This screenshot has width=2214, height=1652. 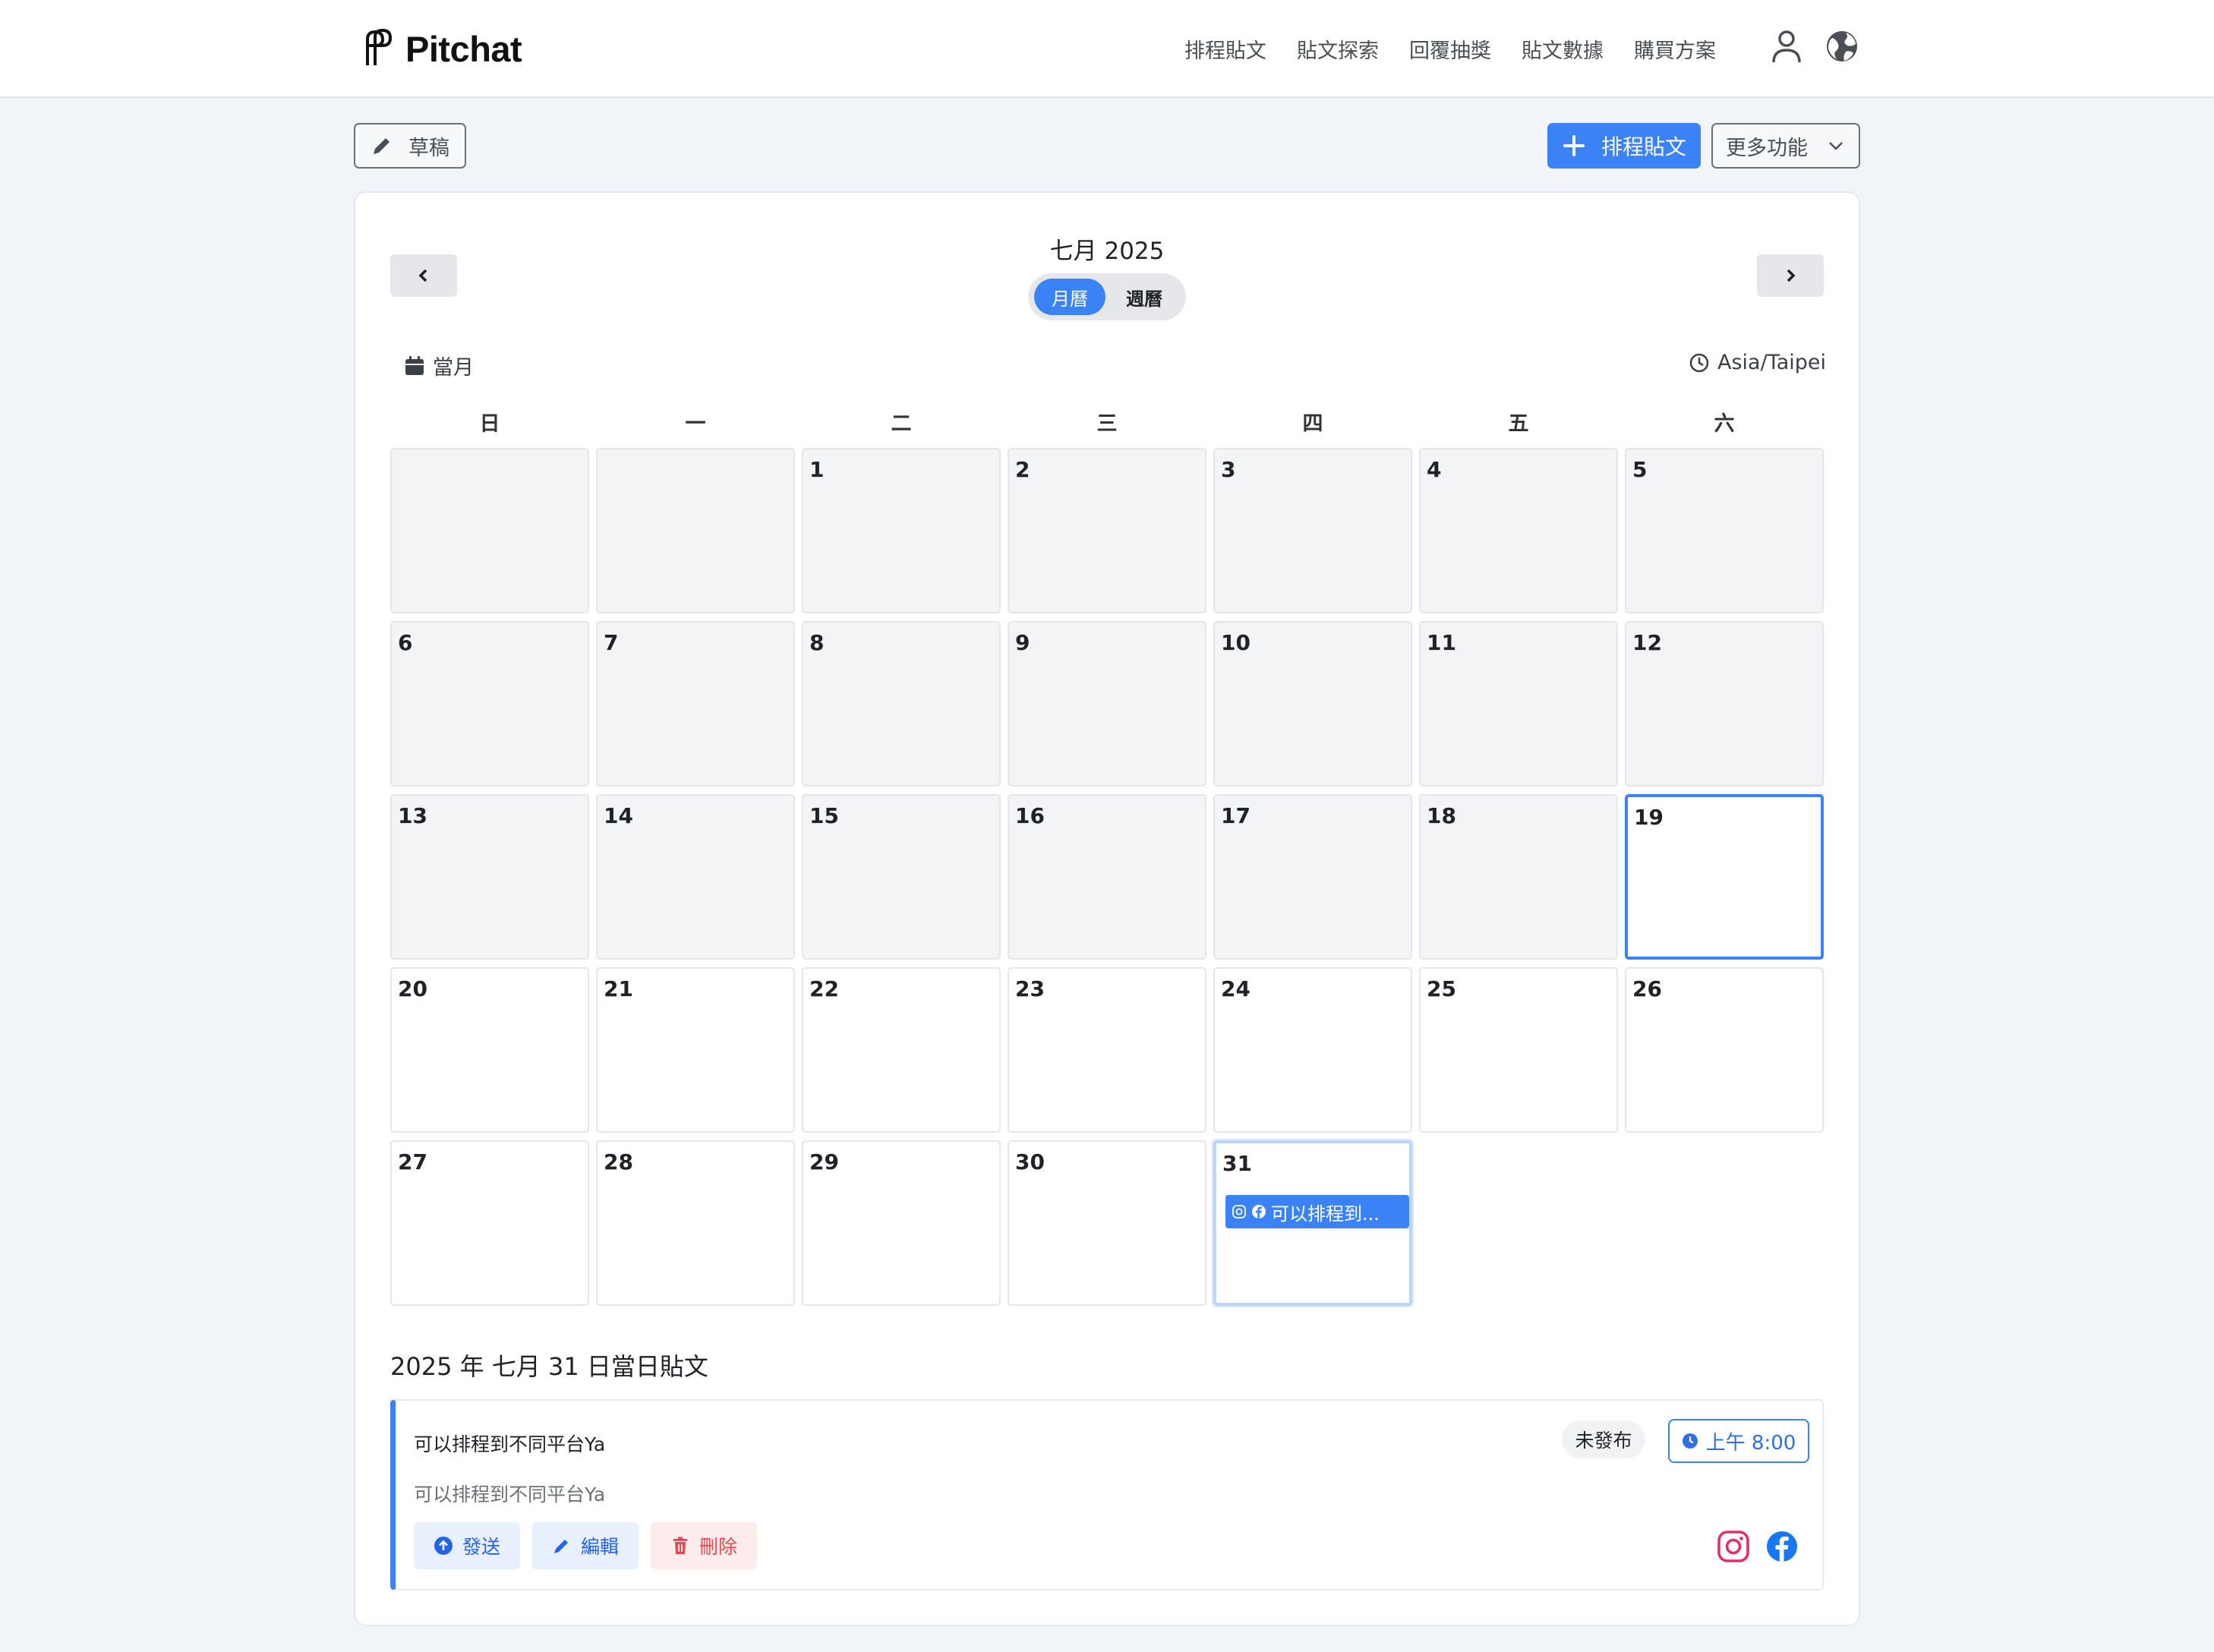 What do you see at coordinates (1107, 49) in the screenshot?
I see `top-navbar: Pitchat 排程貼文 貼文探索 回覆抽獎 貼文數據 購買方案` at bounding box center [1107, 49].